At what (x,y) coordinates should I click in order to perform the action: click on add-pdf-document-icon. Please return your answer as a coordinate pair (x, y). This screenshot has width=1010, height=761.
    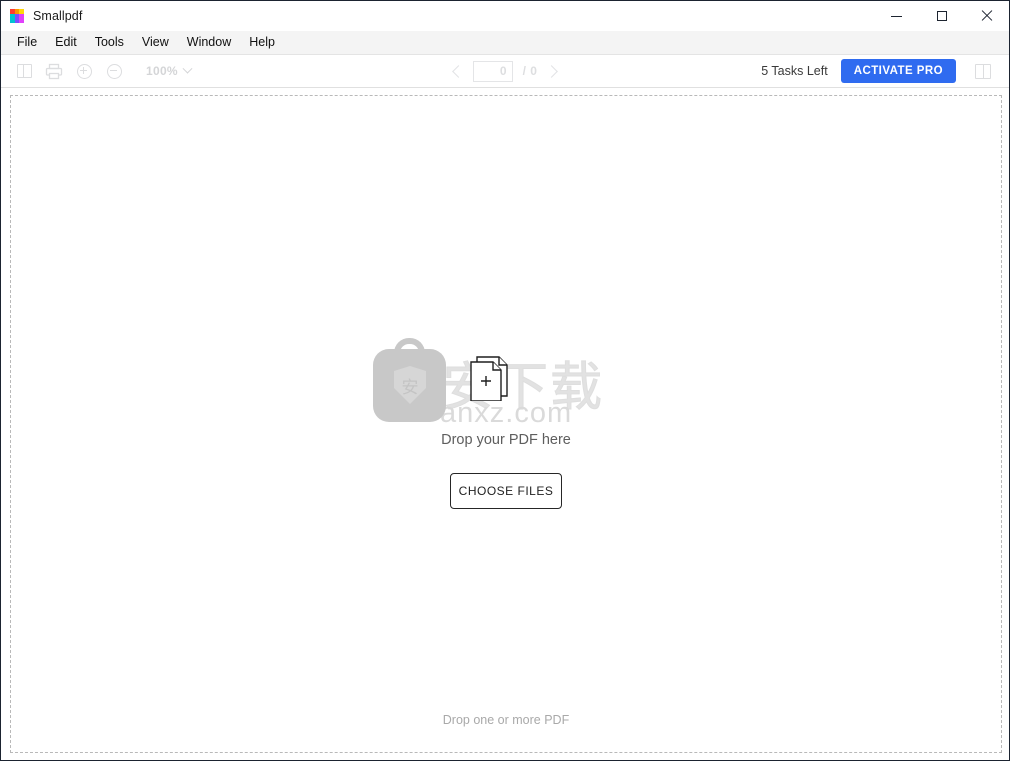
    Looking at the image, I should click on (489, 378).